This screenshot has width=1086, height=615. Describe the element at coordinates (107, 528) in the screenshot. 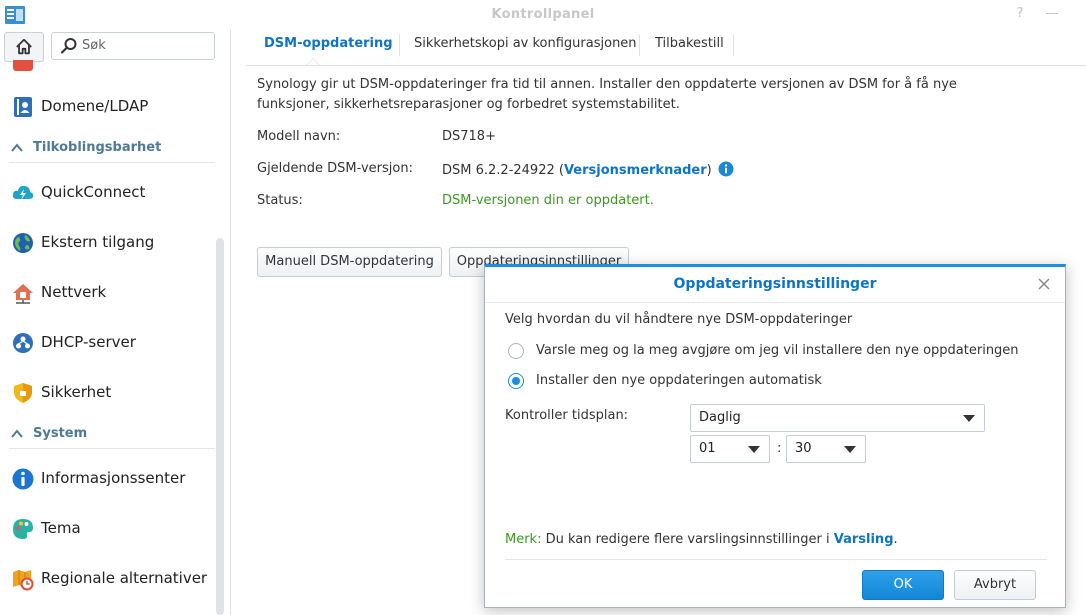

I see `sidebar-item-theme: Tema` at that location.